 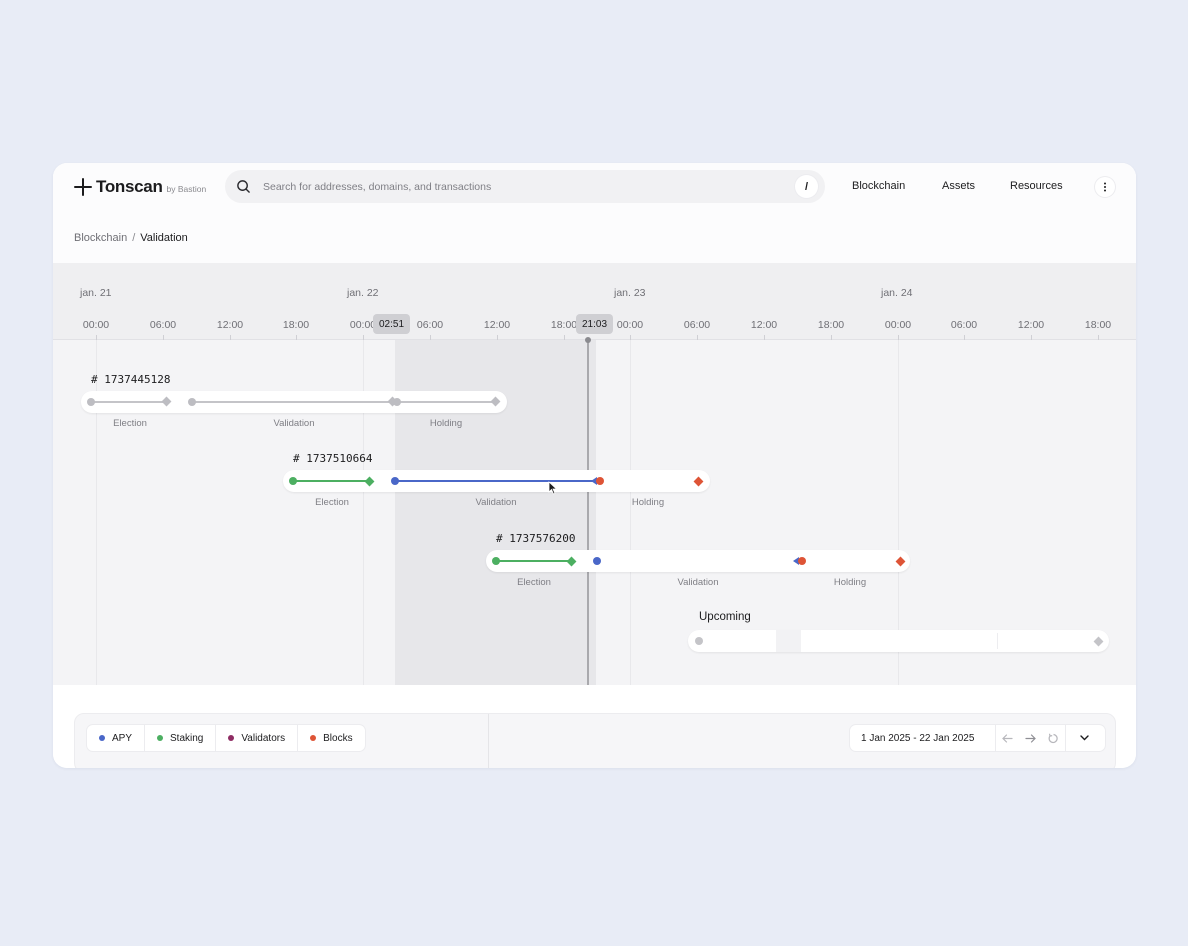 I want to click on upcoming-divider, so click(x=997, y=641).